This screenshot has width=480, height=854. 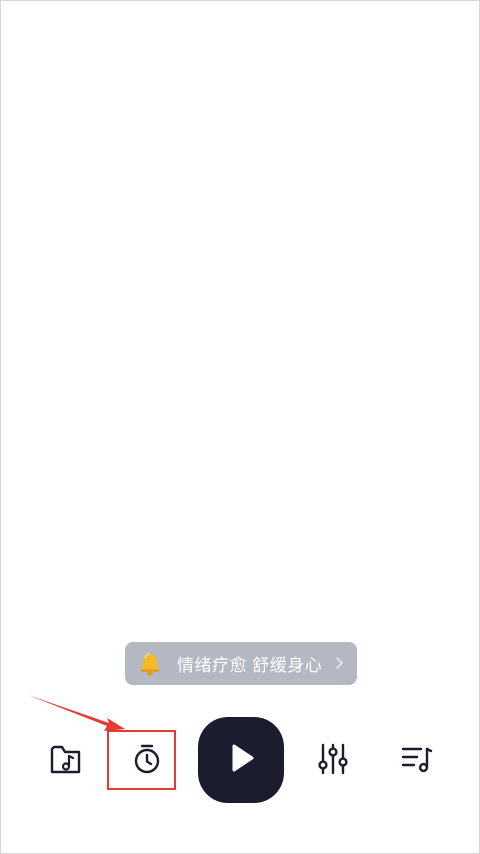 I want to click on music-folder-button, so click(x=66, y=761).